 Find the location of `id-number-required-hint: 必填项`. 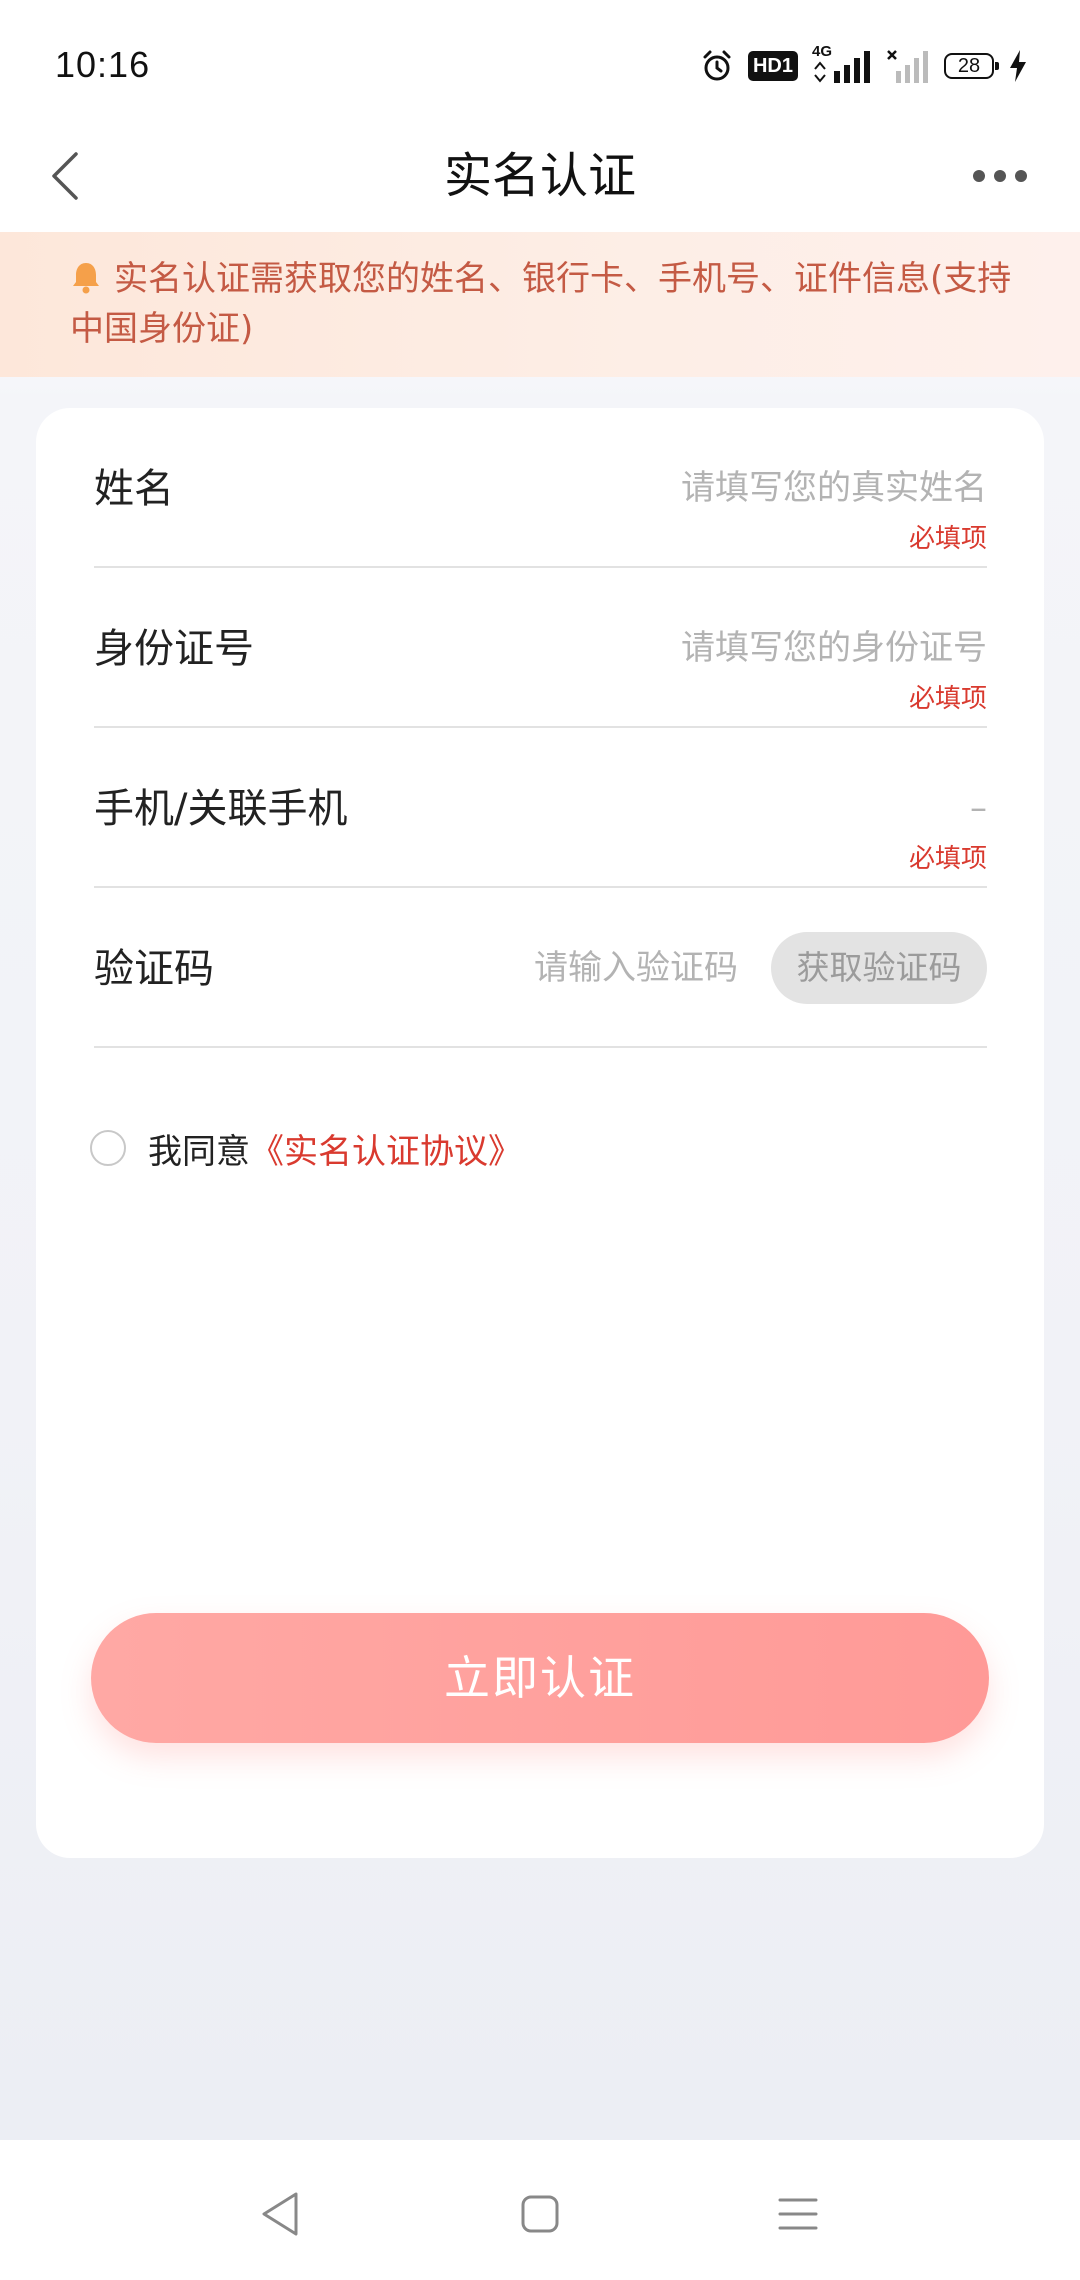

id-number-required-hint: 必填项 is located at coordinates (947, 699).